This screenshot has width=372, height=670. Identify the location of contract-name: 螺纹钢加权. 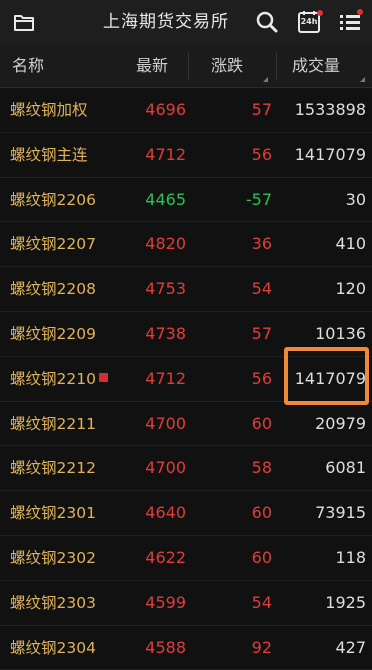
(49, 110).